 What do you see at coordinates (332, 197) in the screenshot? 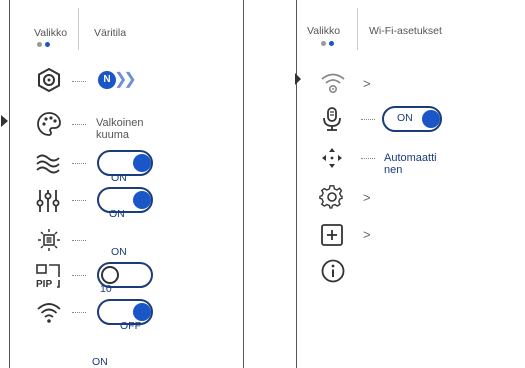
I see `gear-icon` at bounding box center [332, 197].